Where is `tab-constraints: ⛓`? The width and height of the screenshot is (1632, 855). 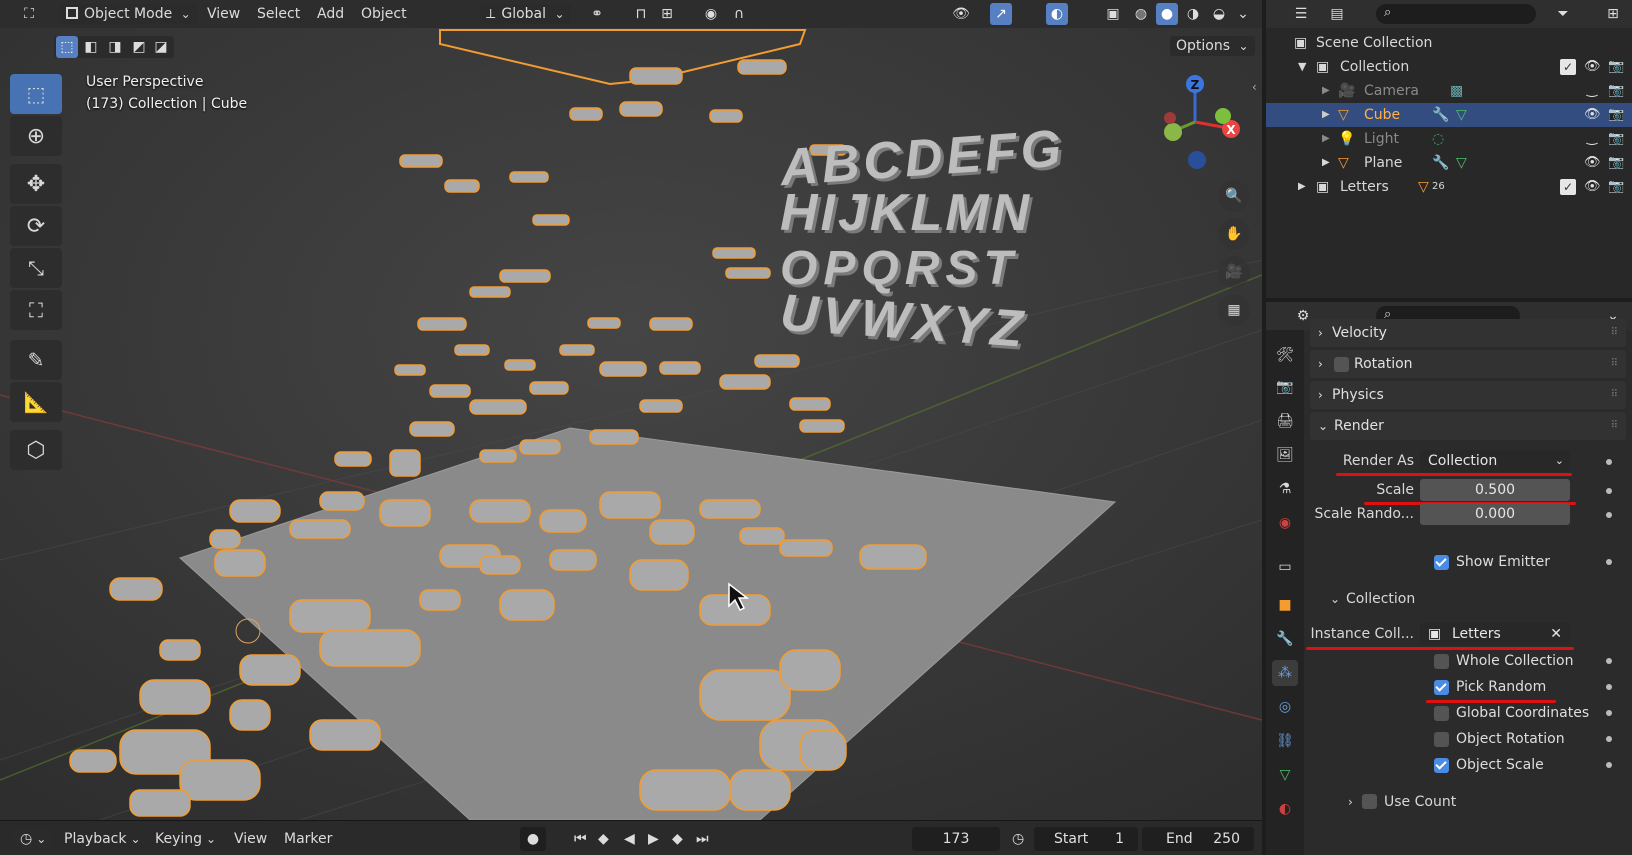
tab-constraints: ⛓ is located at coordinates (1285, 741).